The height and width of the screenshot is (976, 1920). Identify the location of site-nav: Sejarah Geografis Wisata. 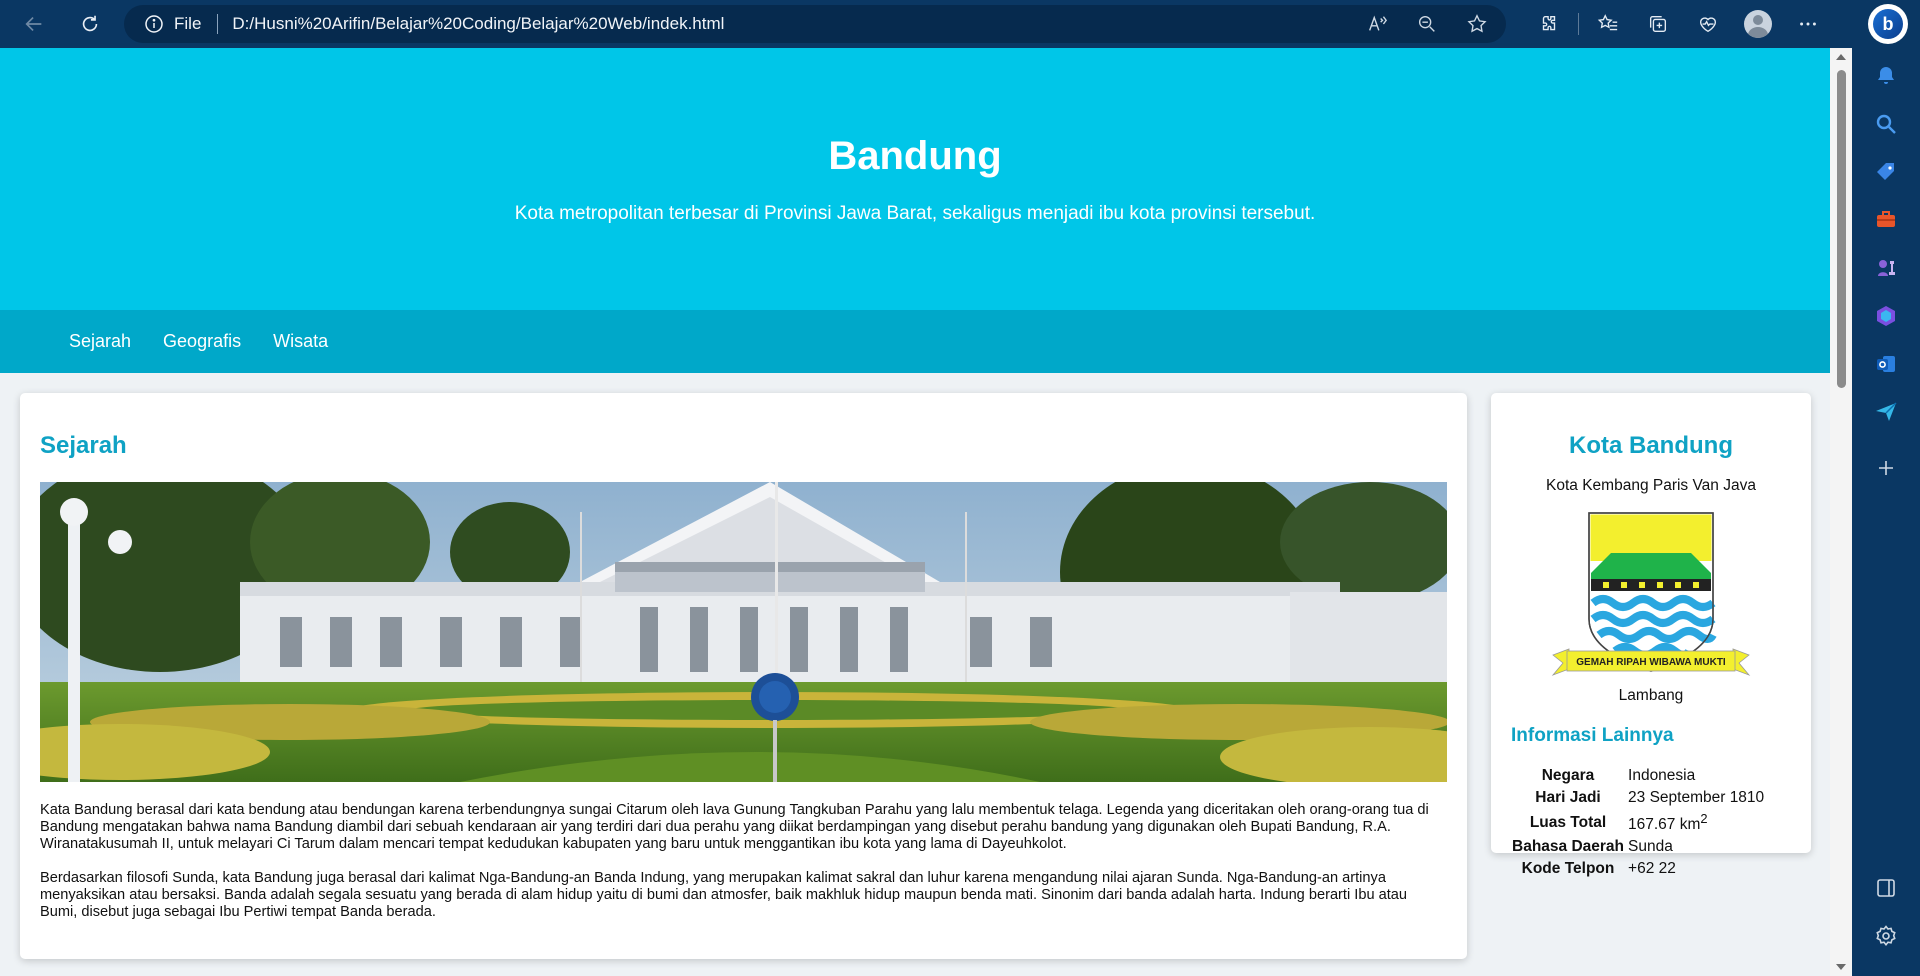
(915, 341).